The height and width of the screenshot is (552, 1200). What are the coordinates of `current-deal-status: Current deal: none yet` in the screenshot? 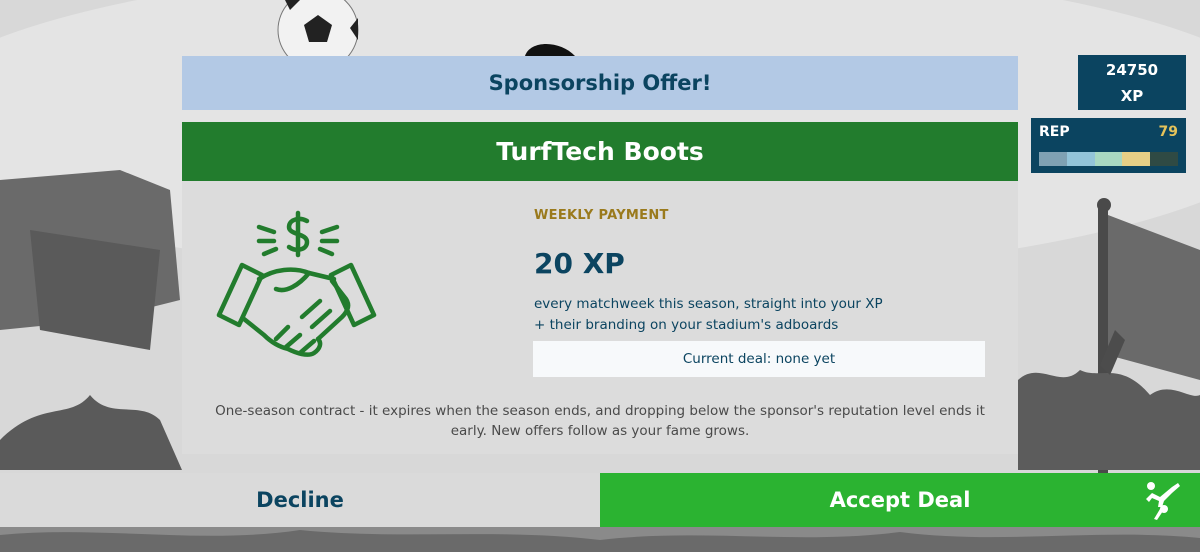 It's located at (759, 359).